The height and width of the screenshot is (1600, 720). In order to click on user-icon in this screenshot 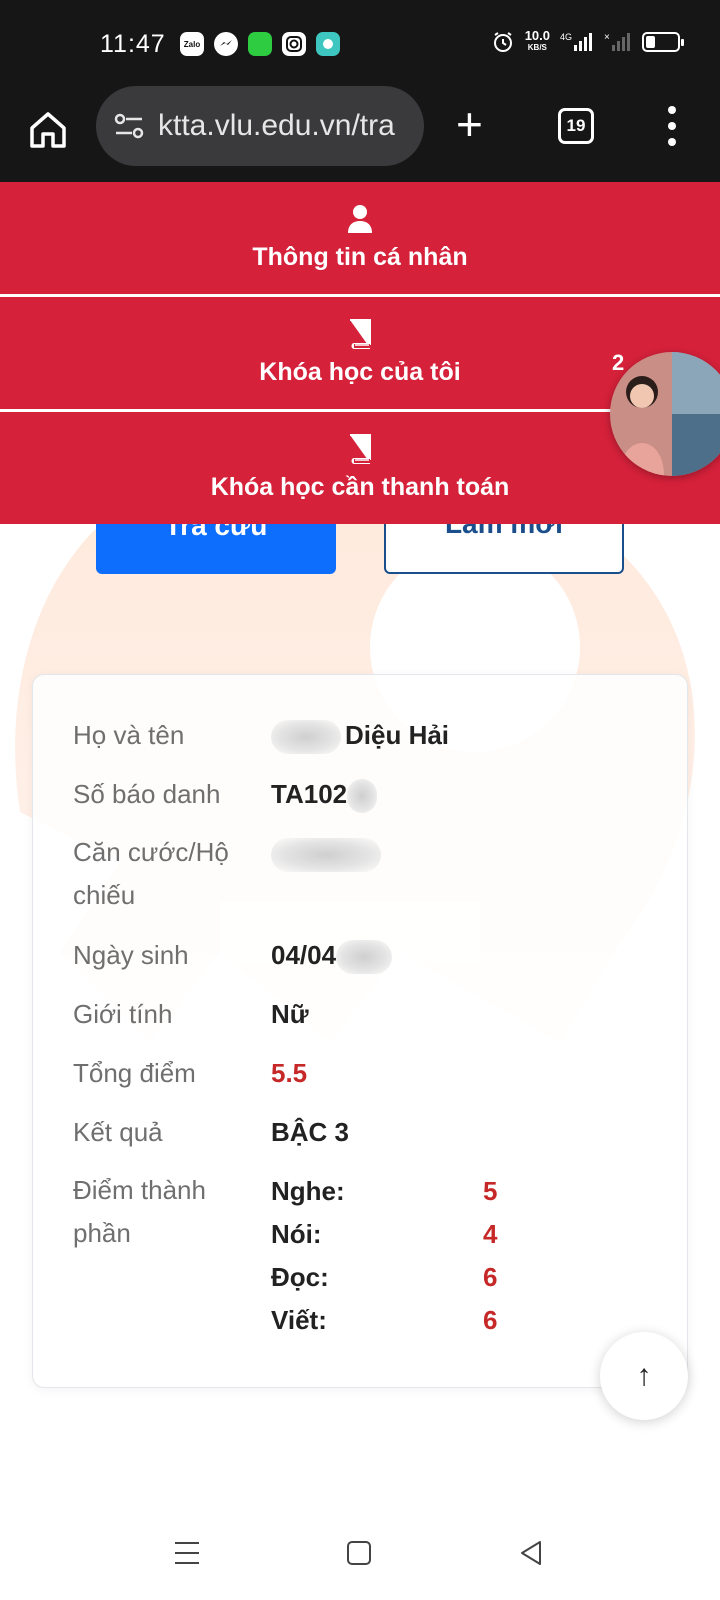, I will do `click(360, 219)`.